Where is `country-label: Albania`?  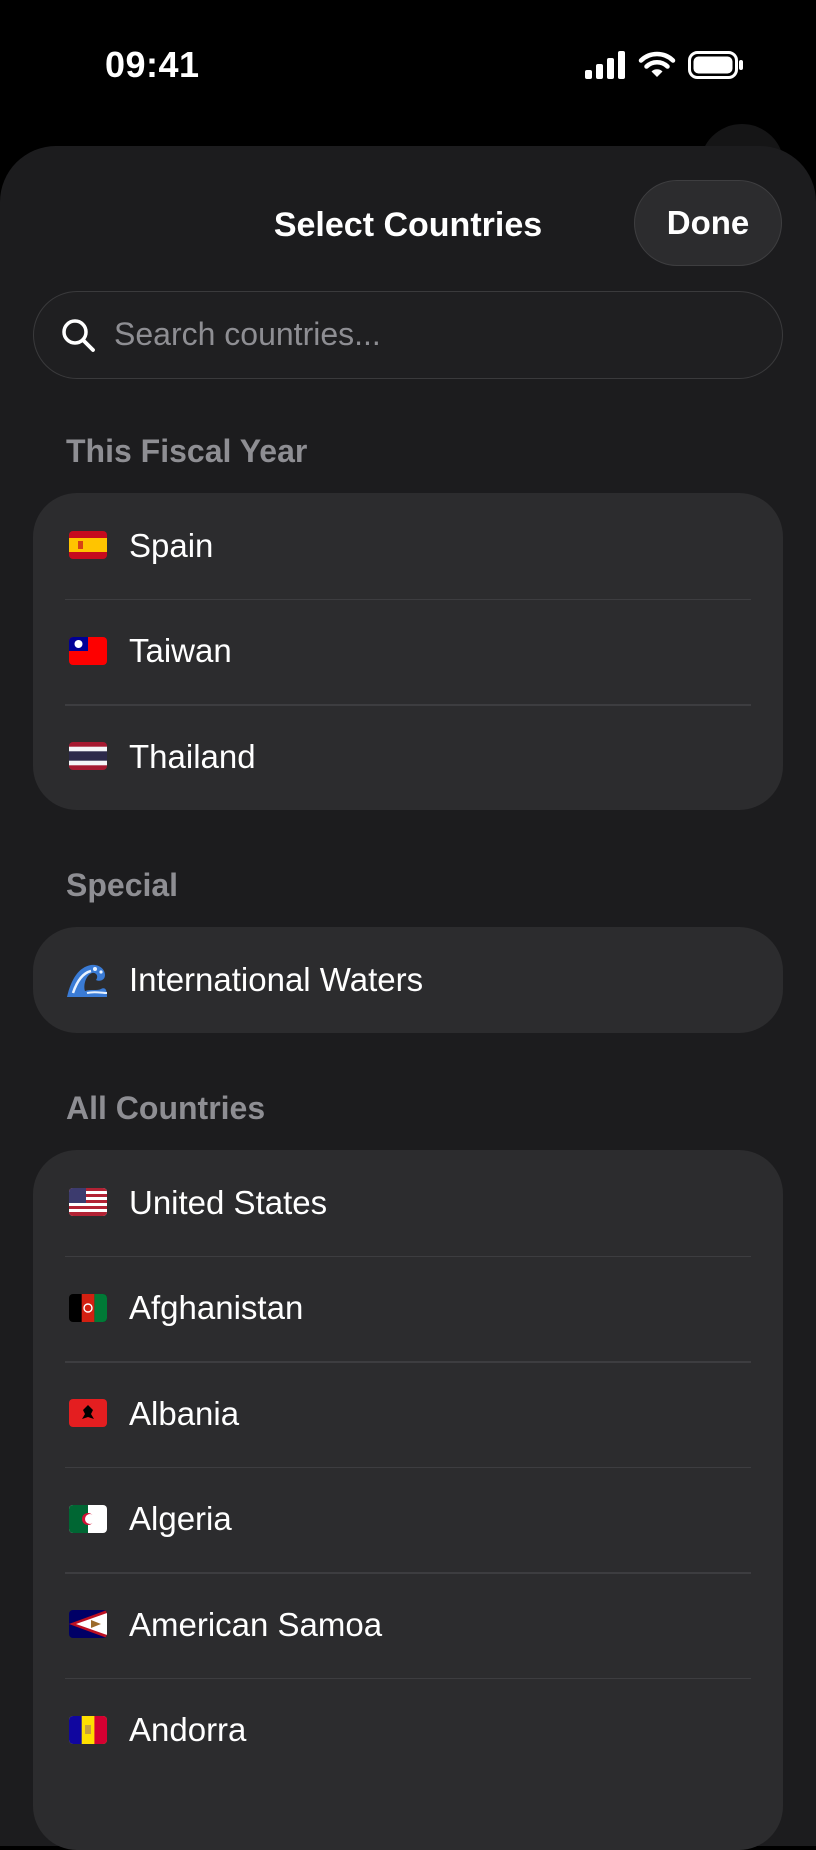 country-label: Albania is located at coordinates (184, 1413).